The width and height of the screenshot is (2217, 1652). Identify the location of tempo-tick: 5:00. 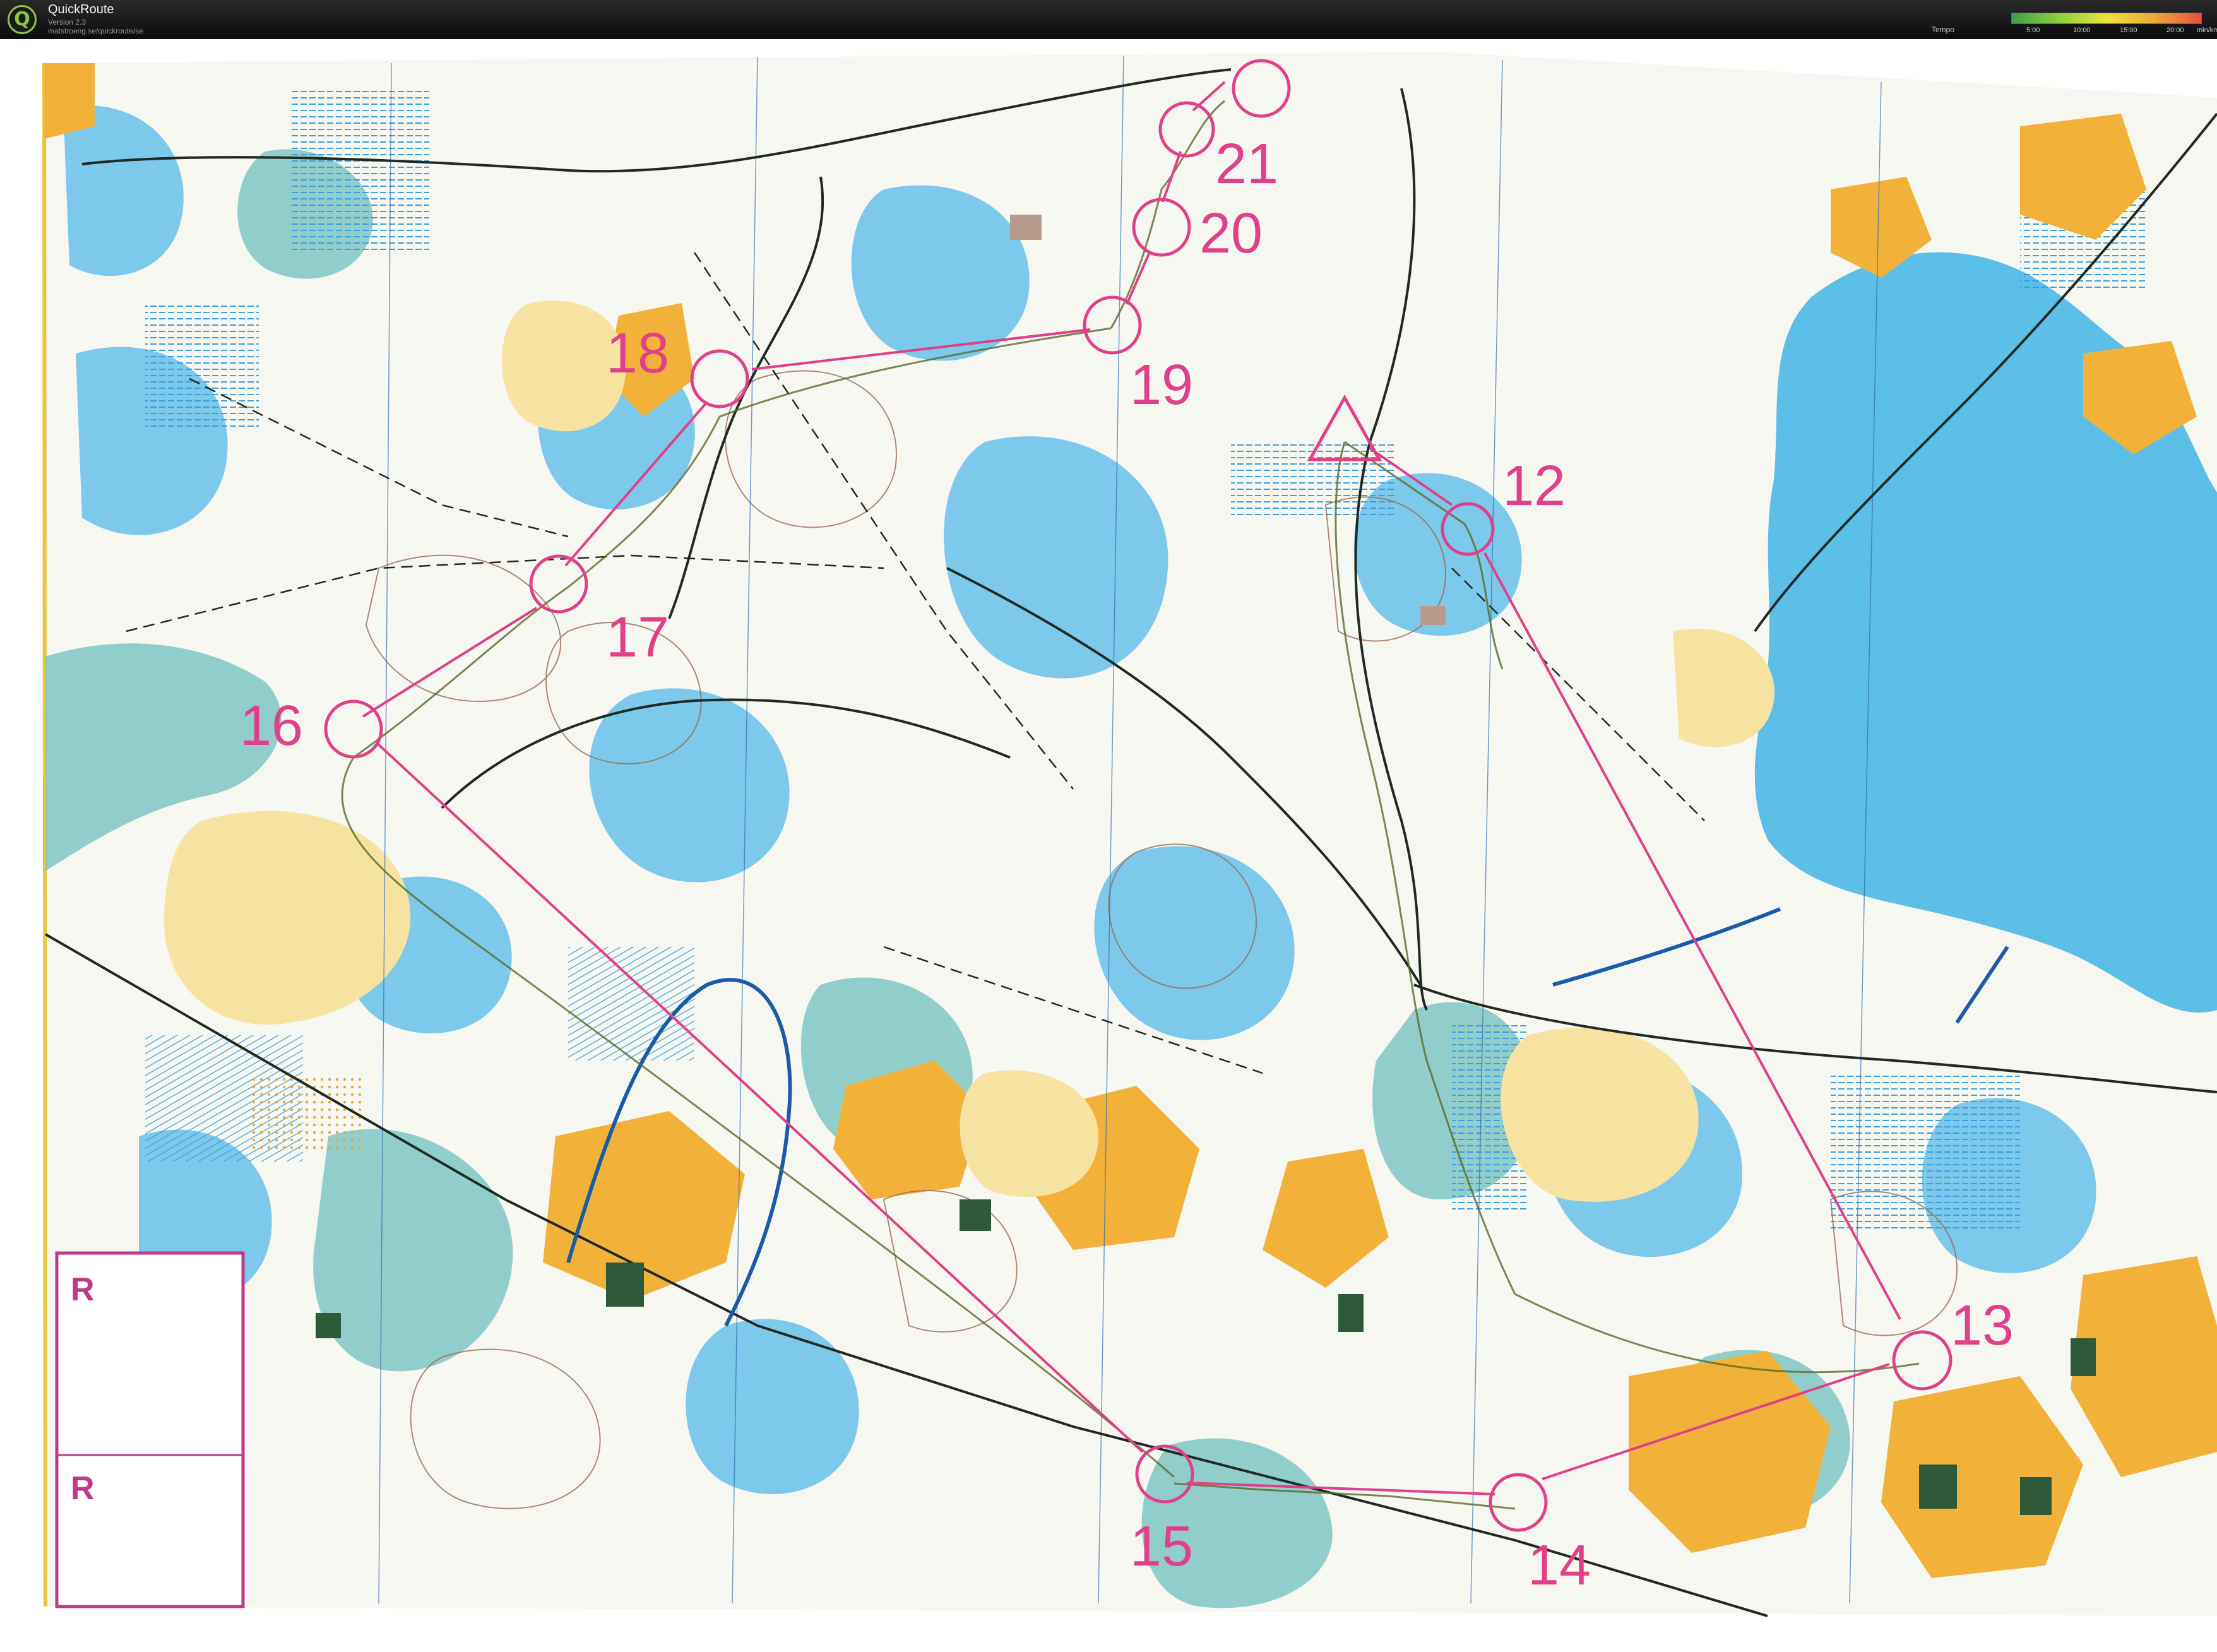
(2033, 30).